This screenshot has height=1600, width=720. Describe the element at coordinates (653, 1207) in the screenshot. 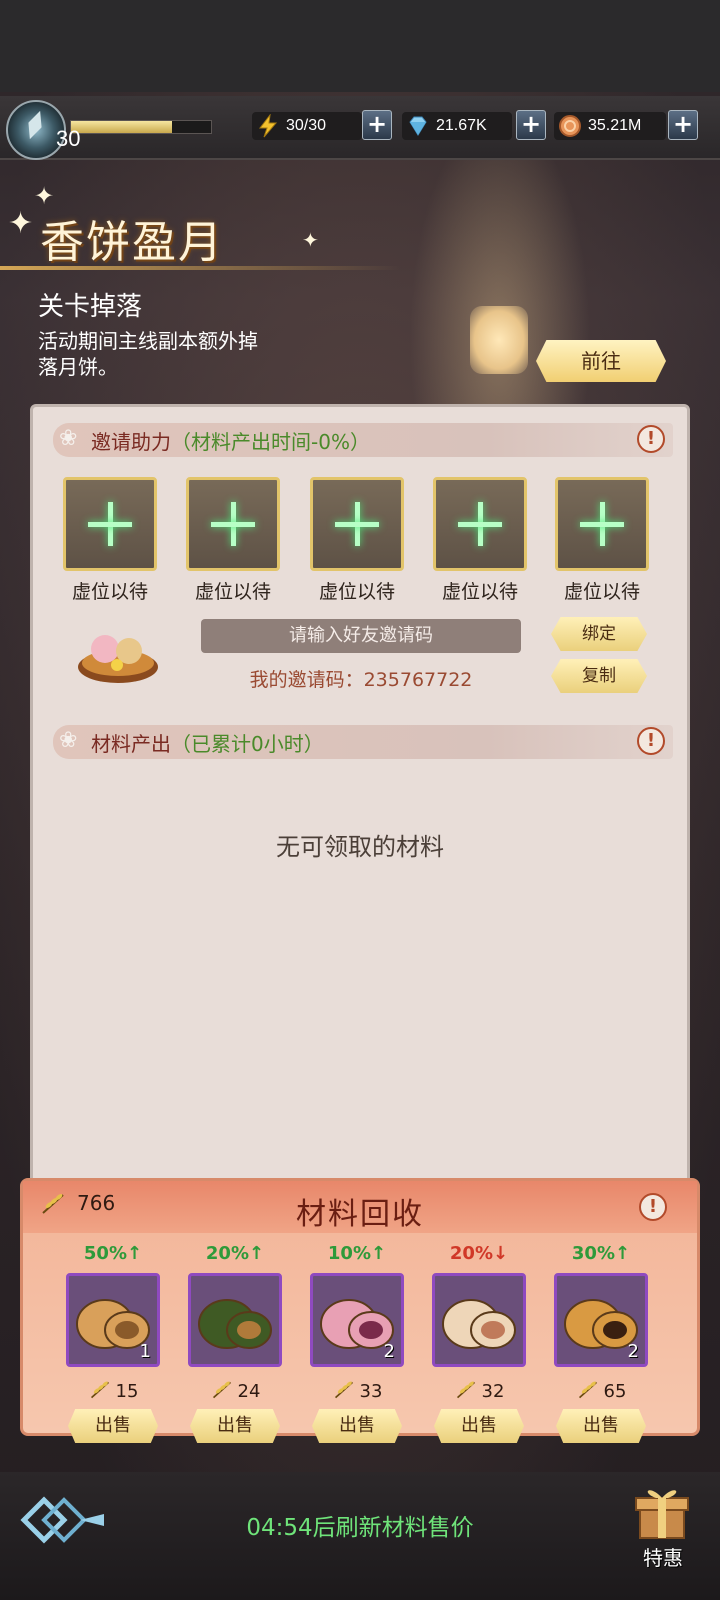

I see `recycle-info-button: !` at that location.